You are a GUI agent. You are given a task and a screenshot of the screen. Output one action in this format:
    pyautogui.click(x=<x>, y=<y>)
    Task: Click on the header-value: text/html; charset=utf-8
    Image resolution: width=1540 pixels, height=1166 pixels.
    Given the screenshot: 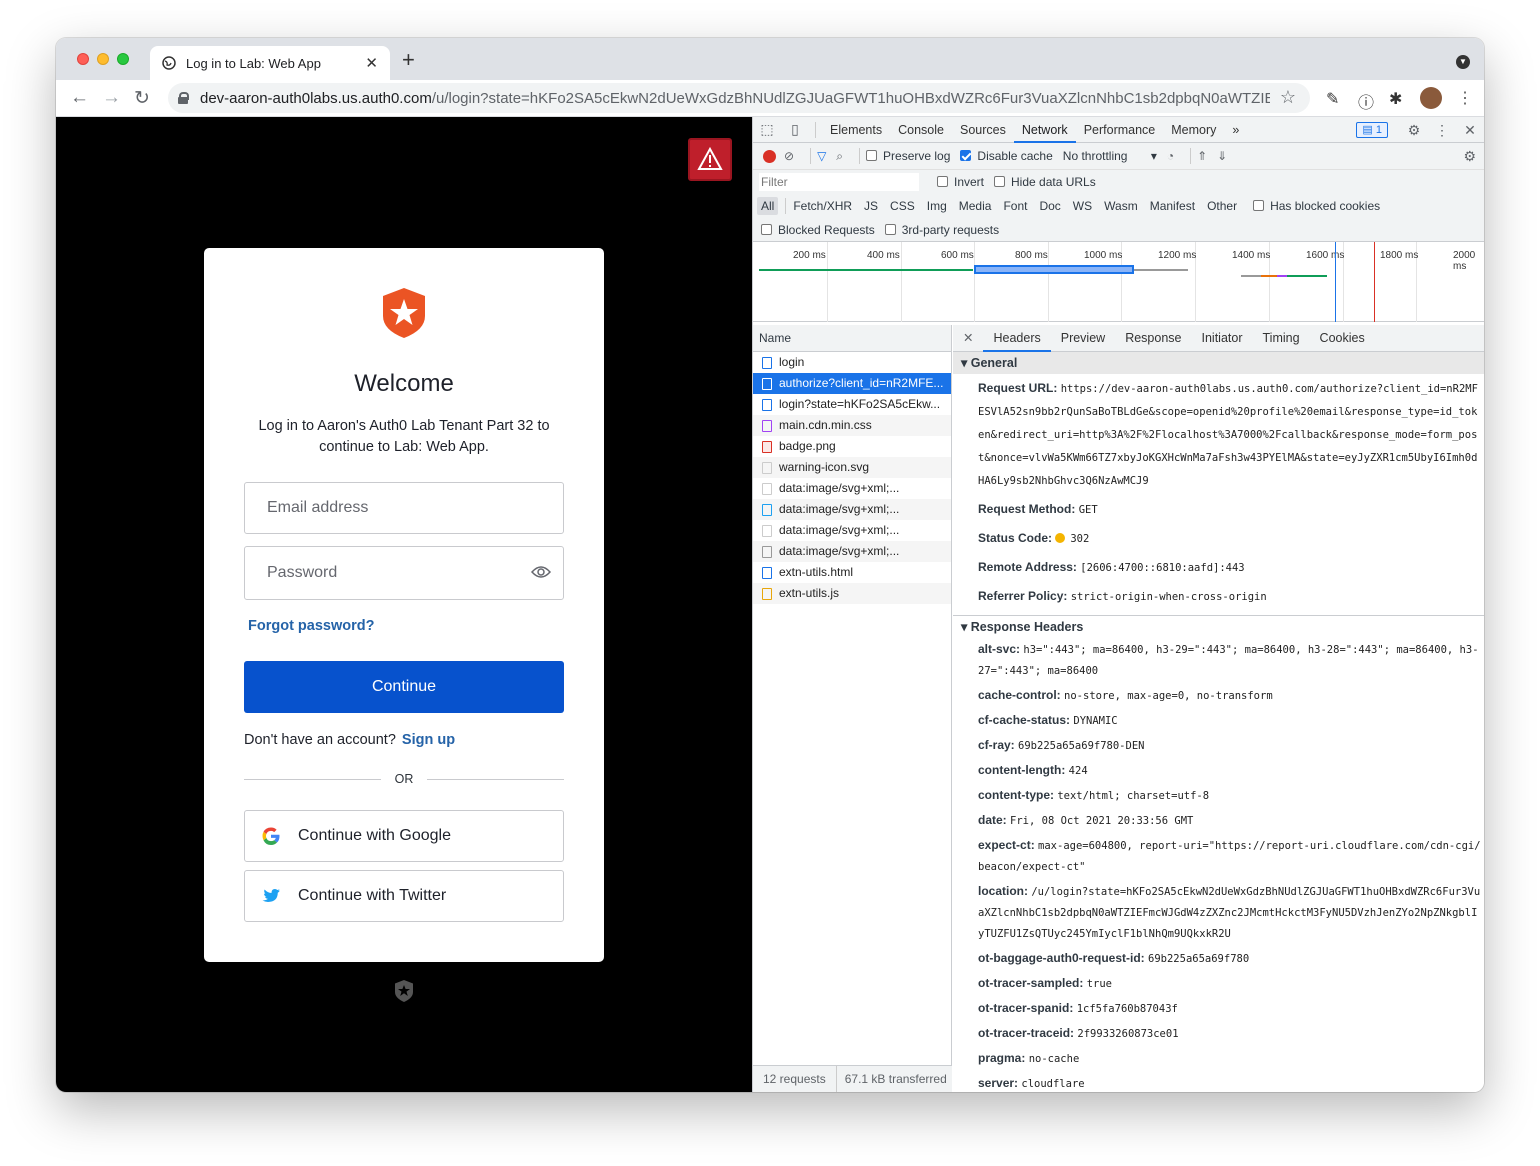 What is the action you would take?
    pyautogui.click(x=1133, y=796)
    